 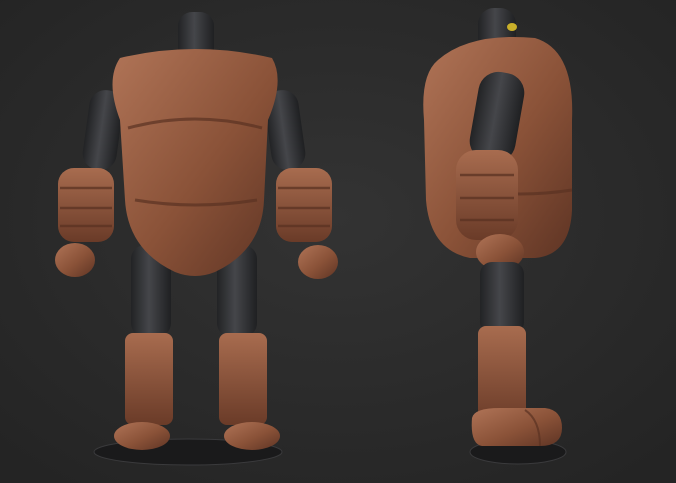 What do you see at coordinates (252, 436) in the screenshot?
I see `front-right-foot` at bounding box center [252, 436].